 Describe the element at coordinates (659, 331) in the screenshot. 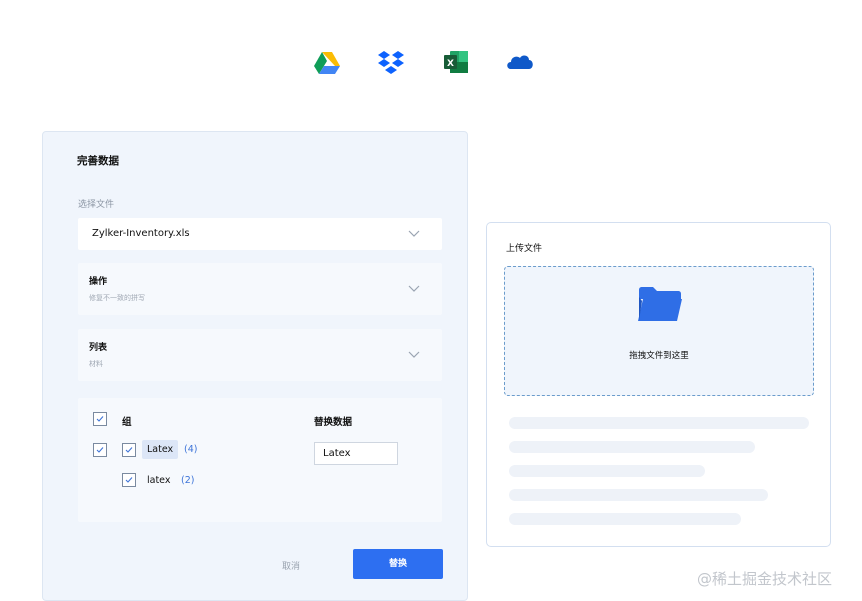

I see `file-dropzone: 拖拽文件到这里` at that location.